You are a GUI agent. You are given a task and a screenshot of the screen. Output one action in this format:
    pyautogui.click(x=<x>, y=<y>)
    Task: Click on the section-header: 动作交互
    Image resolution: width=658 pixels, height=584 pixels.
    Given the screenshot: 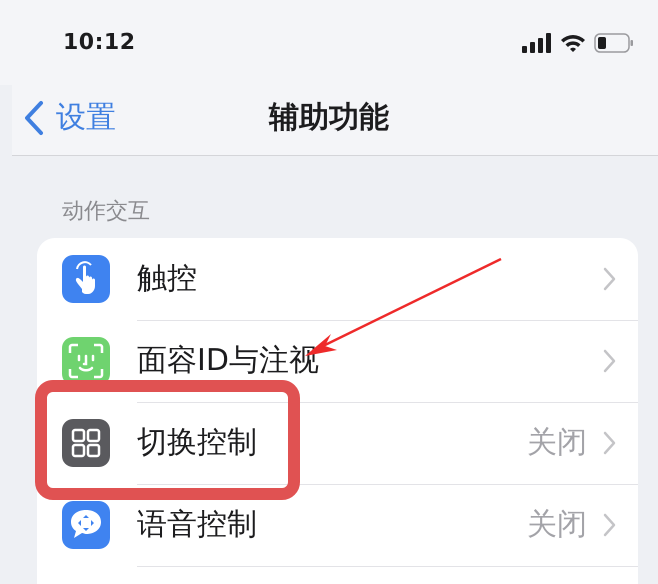 What is the action you would take?
    pyautogui.click(x=106, y=212)
    